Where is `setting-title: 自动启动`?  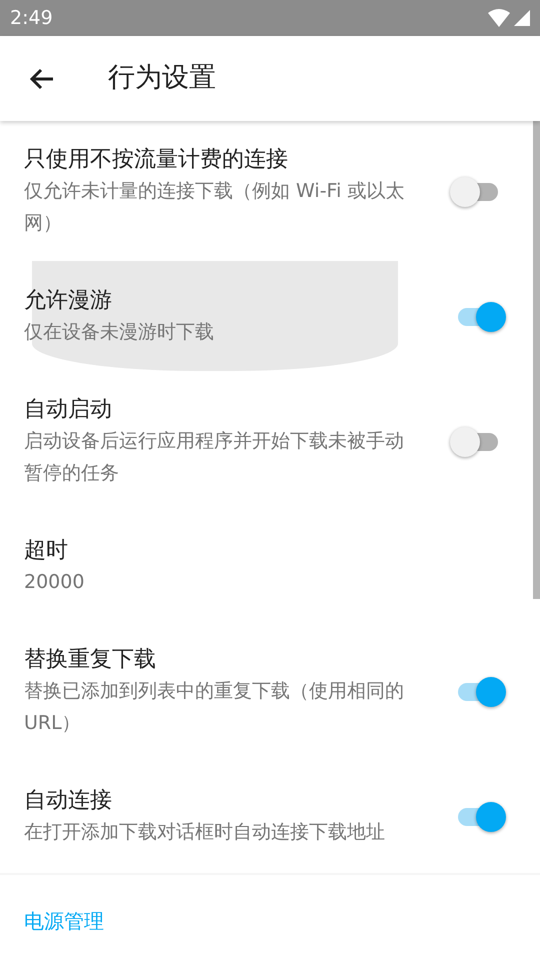 setting-title: 自动启动 is located at coordinates (68, 410).